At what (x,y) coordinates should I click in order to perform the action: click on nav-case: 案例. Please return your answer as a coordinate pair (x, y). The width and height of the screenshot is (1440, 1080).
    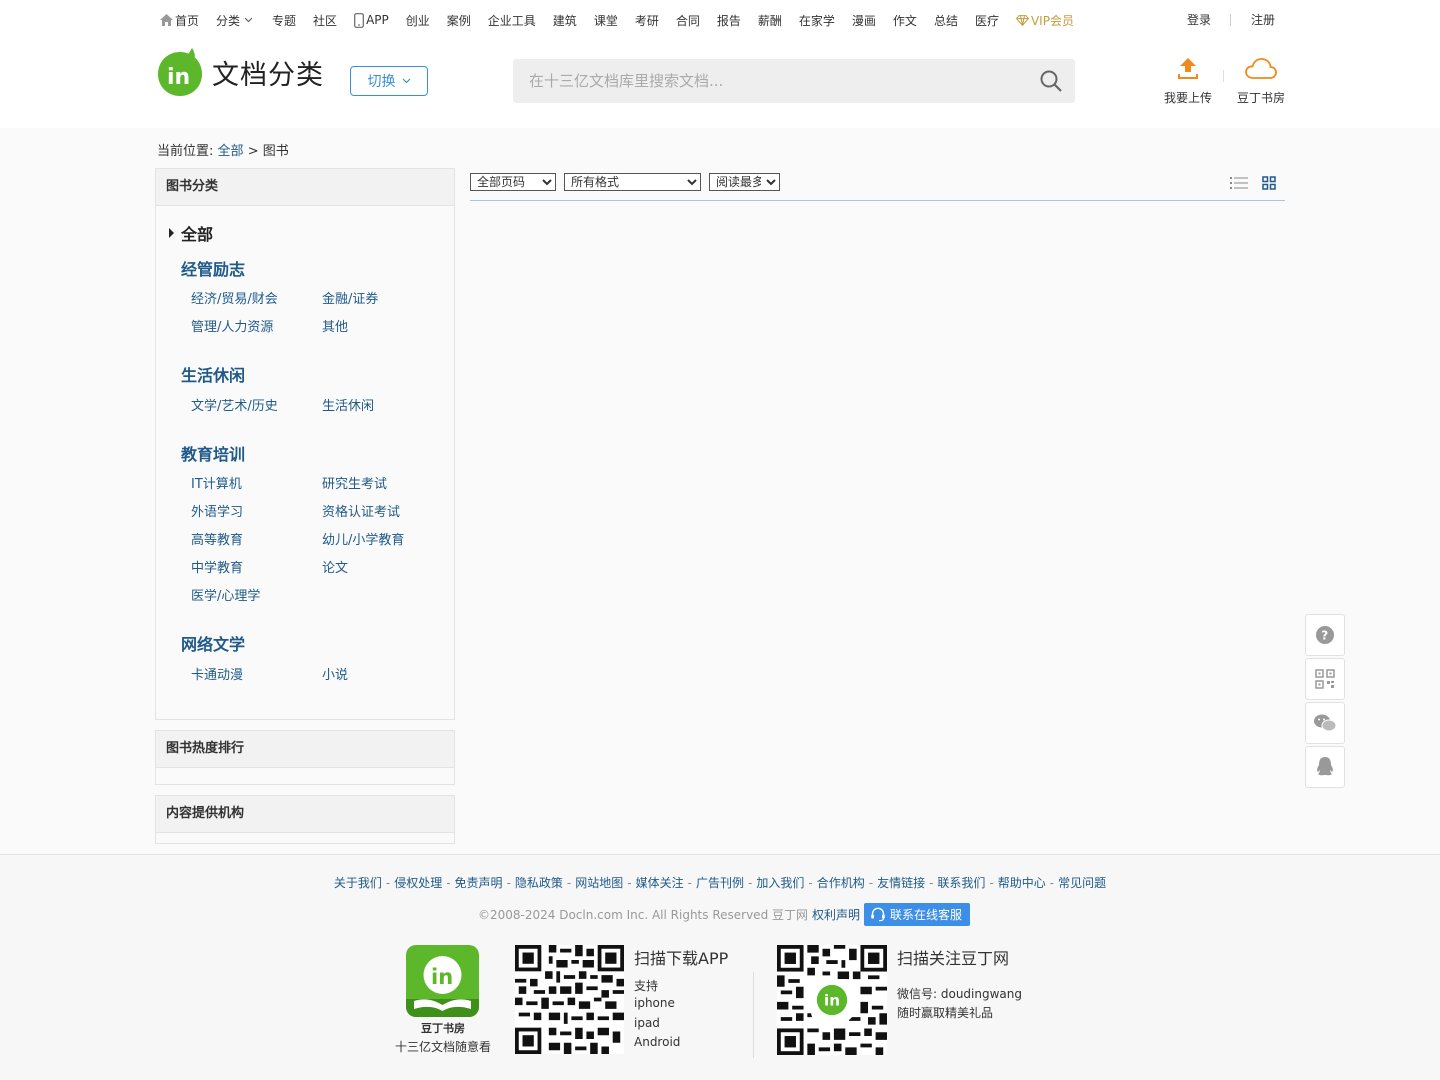
    Looking at the image, I should click on (459, 20).